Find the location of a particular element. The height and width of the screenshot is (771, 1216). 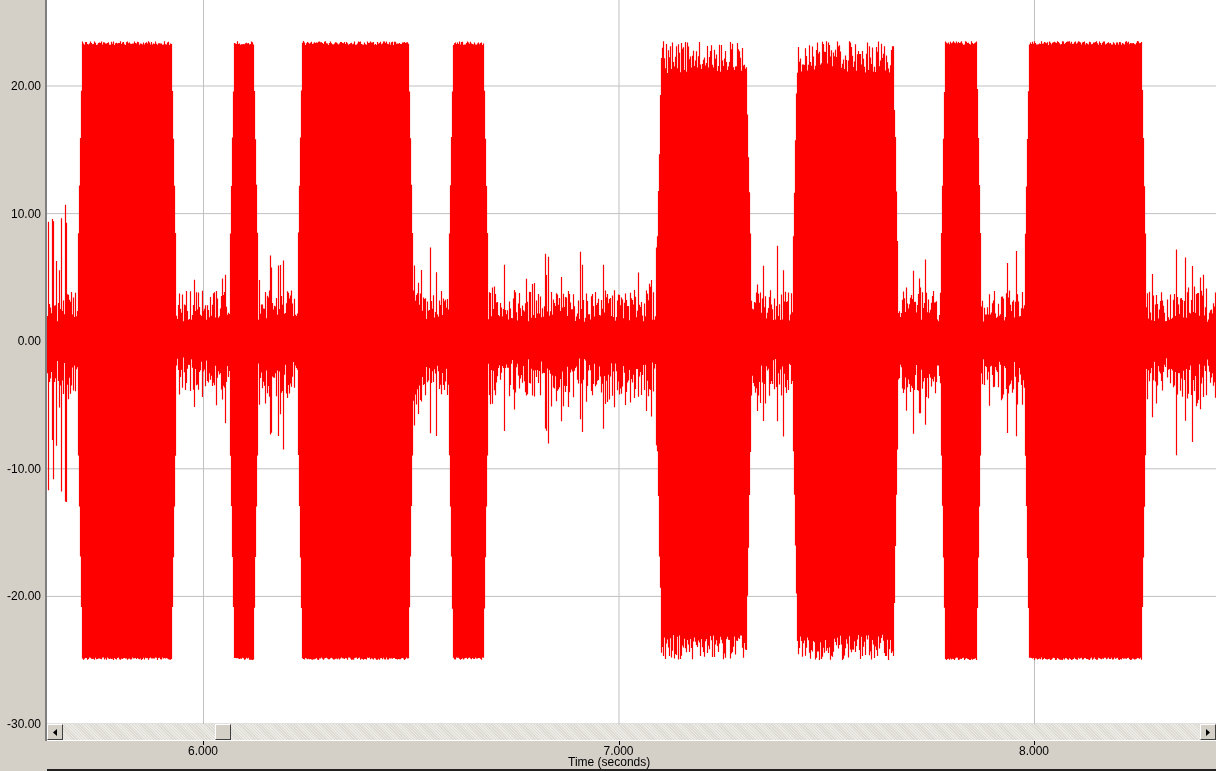

left-arrow-icon is located at coordinates (55, 732).